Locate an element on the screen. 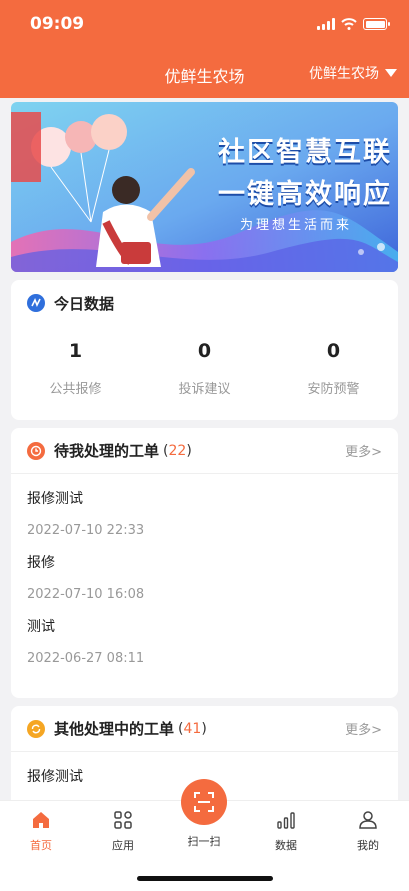  order-title: 报修 is located at coordinates (41, 563).